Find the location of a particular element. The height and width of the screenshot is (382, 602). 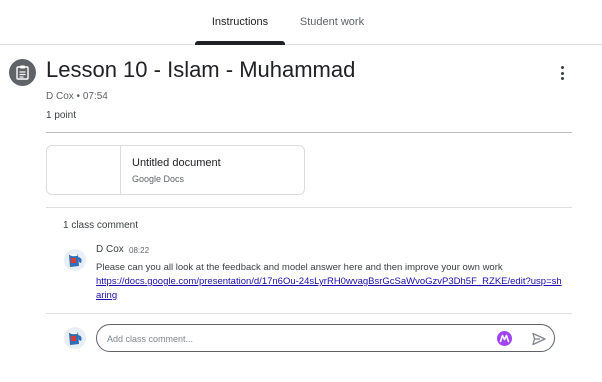

assignment-icon is located at coordinates (22, 72).